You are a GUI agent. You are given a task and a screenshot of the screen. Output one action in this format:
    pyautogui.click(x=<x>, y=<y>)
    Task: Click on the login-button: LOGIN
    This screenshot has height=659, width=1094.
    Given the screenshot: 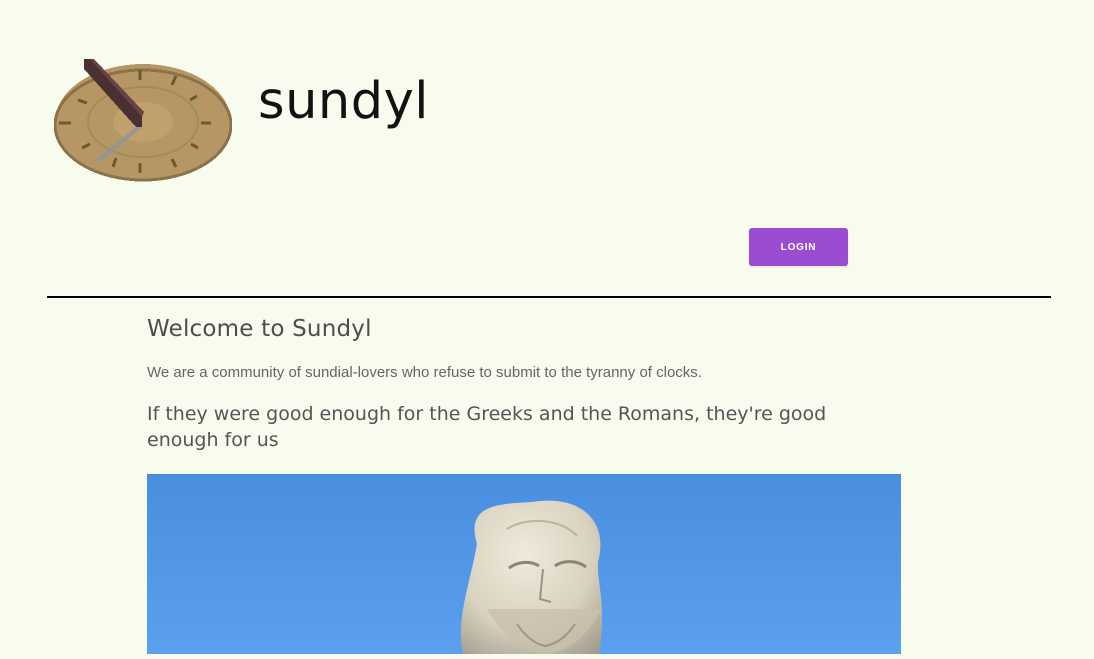 What is the action you would take?
    pyautogui.click(x=798, y=247)
    